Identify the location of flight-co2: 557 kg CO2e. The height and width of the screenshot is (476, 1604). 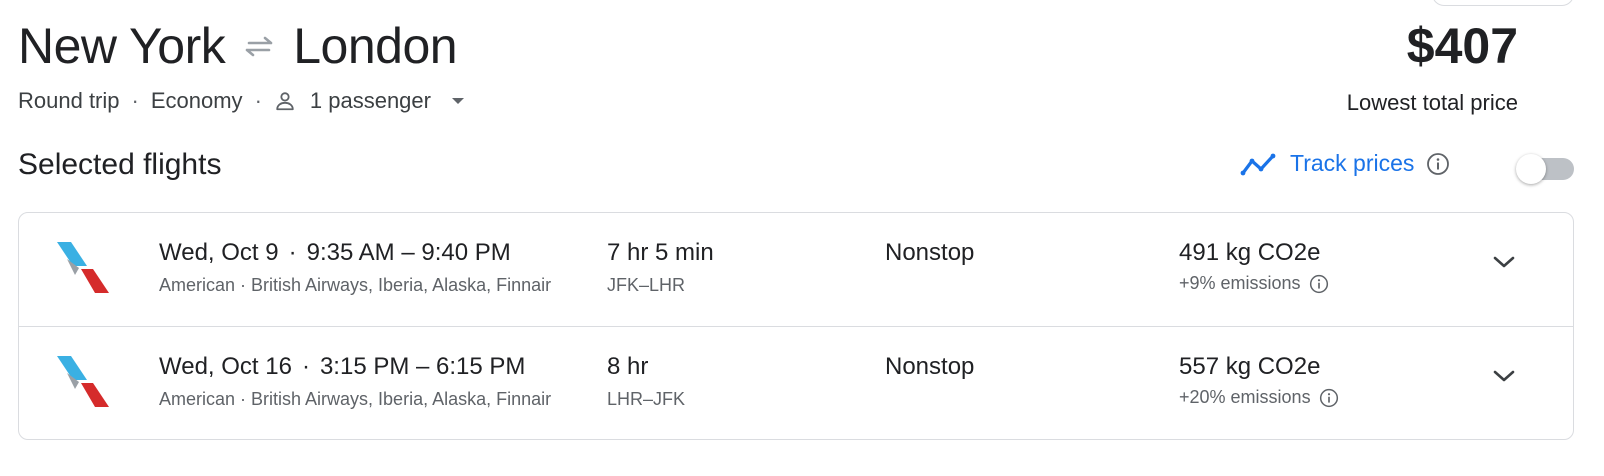
(1250, 366).